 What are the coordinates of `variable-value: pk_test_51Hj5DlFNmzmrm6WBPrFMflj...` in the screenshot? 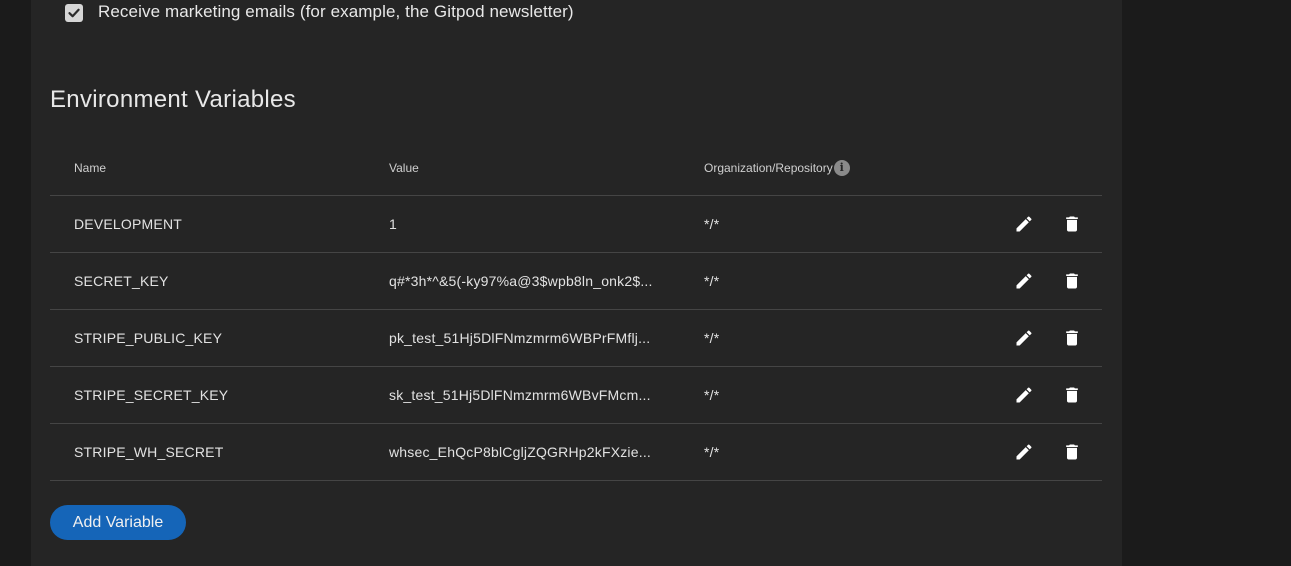 It's located at (520, 338).